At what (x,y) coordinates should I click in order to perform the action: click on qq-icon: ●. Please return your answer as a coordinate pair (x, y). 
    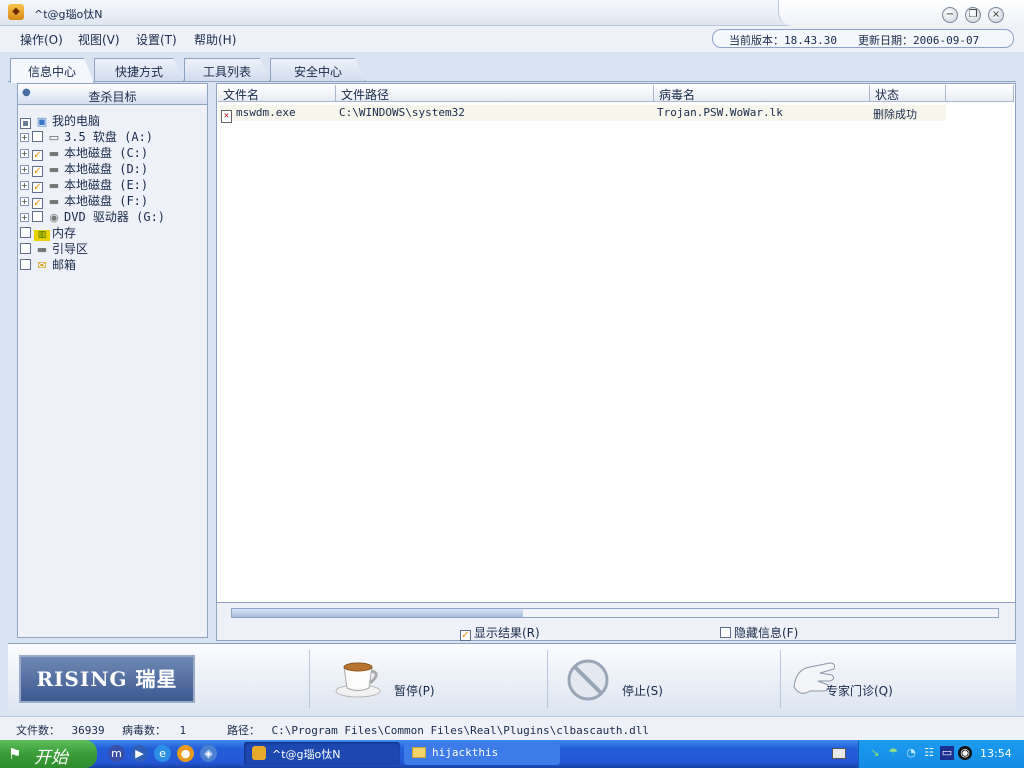
    Looking at the image, I should click on (185, 753).